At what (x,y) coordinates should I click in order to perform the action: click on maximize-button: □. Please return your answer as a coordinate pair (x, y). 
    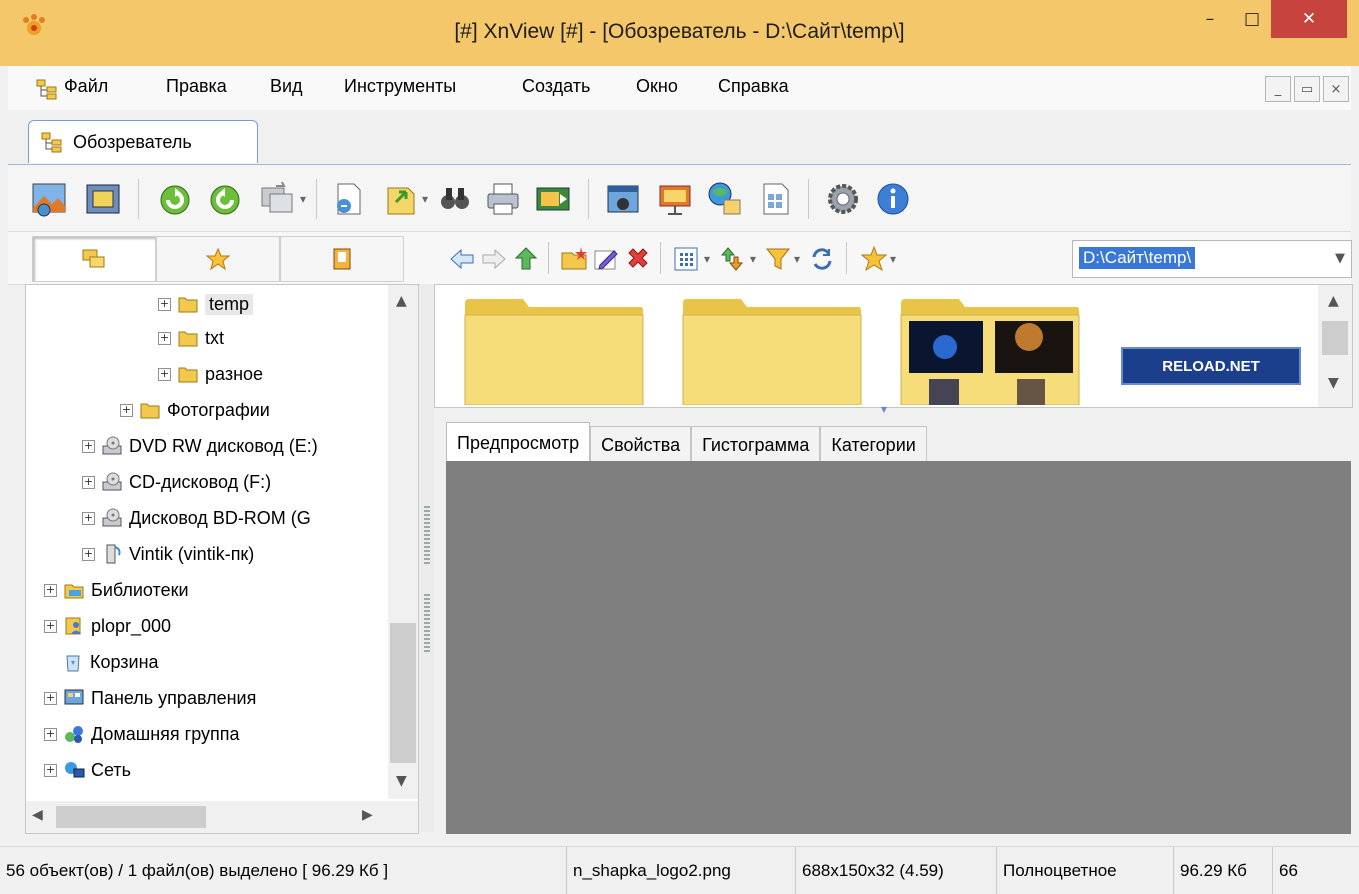
    Looking at the image, I should click on (1252, 19).